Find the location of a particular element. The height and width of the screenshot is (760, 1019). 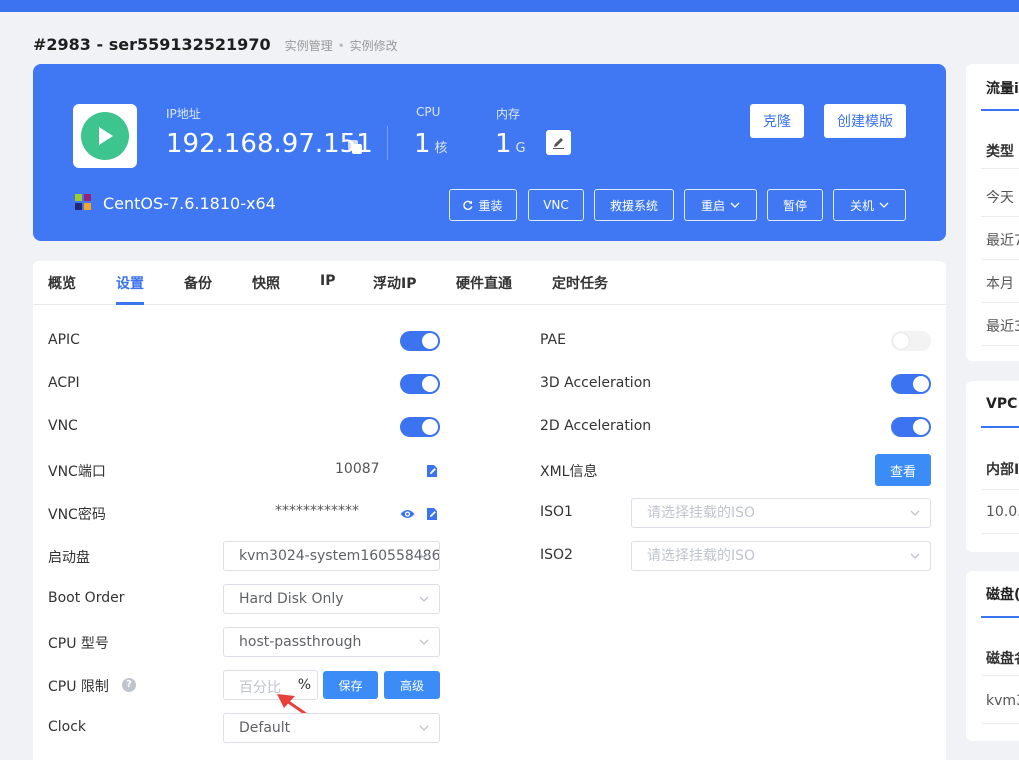

pencil-icon is located at coordinates (558, 143).